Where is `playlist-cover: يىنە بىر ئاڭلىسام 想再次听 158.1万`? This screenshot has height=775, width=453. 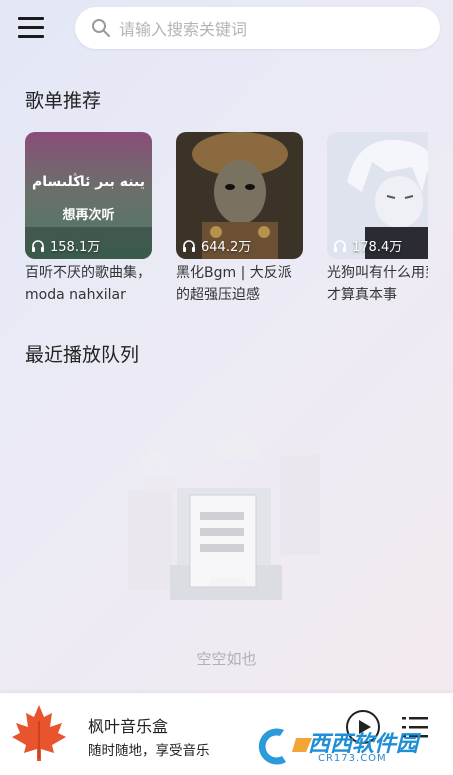 playlist-cover: يىنە بىر ئاڭلىسام 想再次听 158.1万 is located at coordinates (88, 195).